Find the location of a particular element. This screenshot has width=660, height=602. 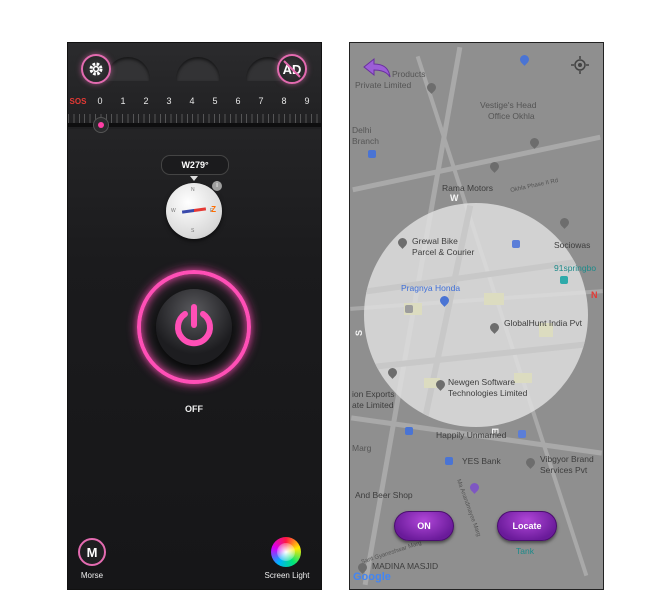

screen-light-button is located at coordinates (286, 552).